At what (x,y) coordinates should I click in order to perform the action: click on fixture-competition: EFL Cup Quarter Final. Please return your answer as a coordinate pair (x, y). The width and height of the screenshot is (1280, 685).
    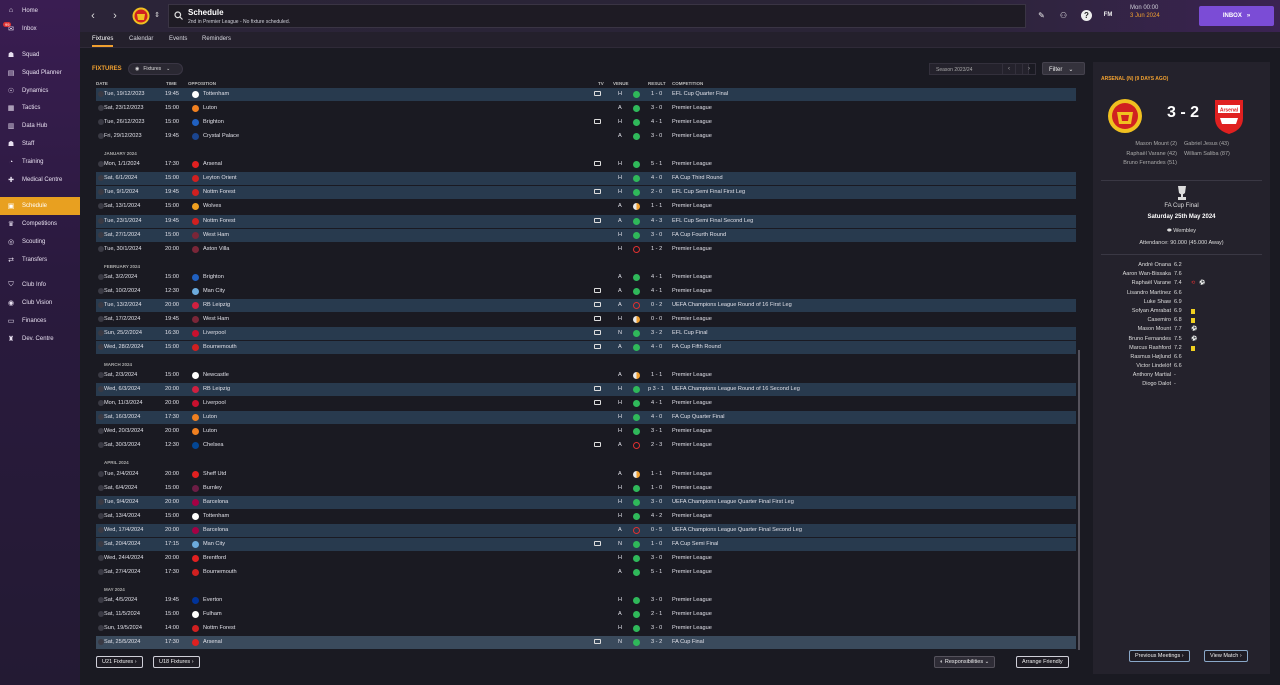
    Looking at the image, I should click on (700, 94).